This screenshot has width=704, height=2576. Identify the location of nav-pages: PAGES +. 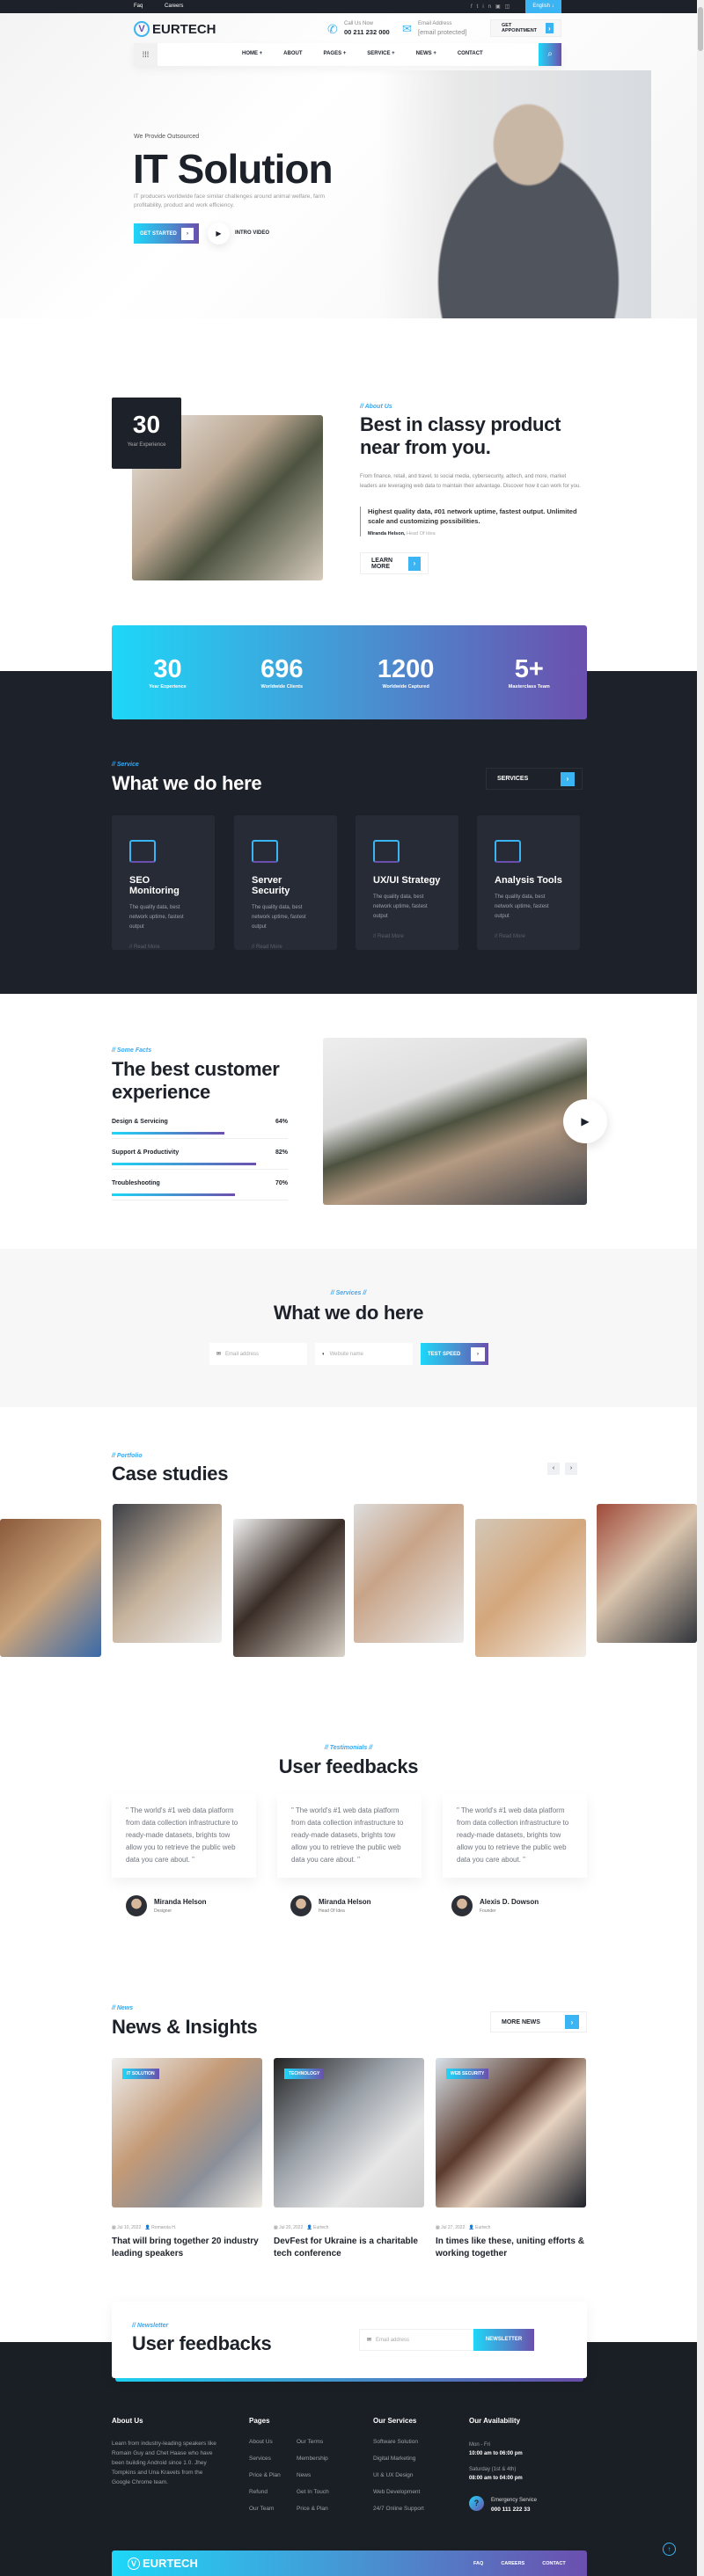
(336, 53).